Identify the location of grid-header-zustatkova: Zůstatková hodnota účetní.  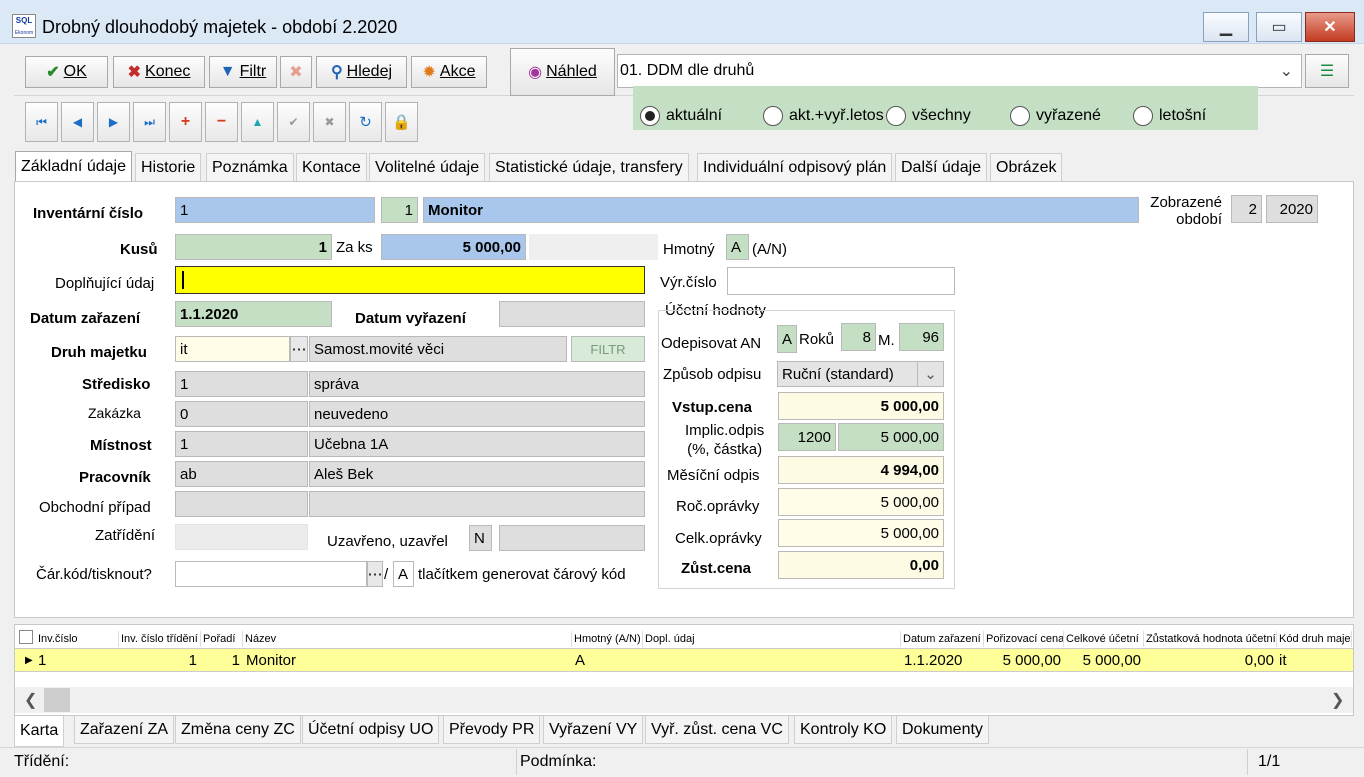
(1210, 639).